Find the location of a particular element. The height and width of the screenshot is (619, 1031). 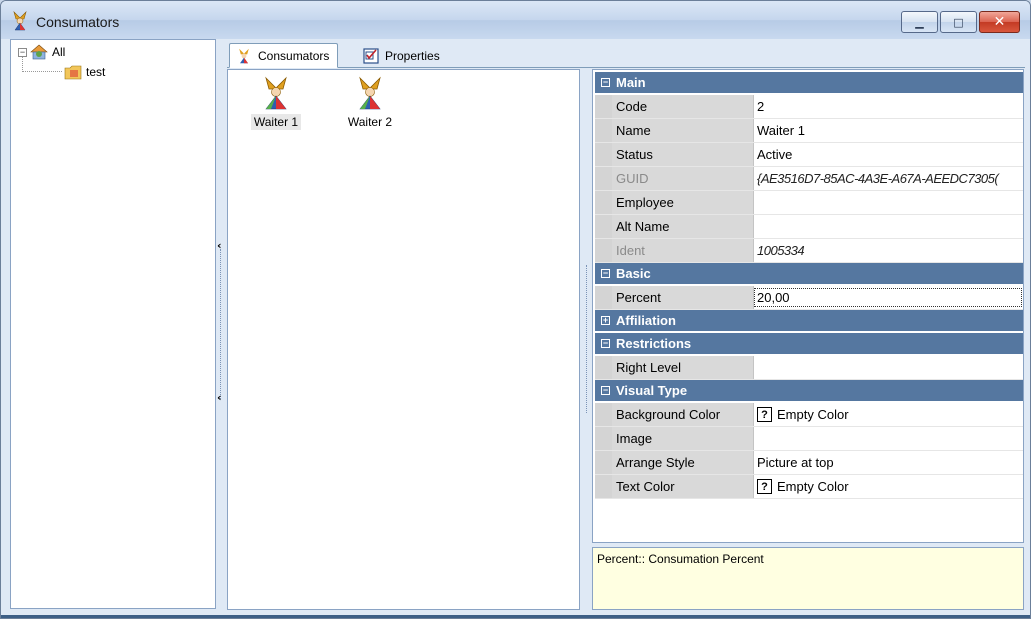

category-main: − Main is located at coordinates (809, 83).